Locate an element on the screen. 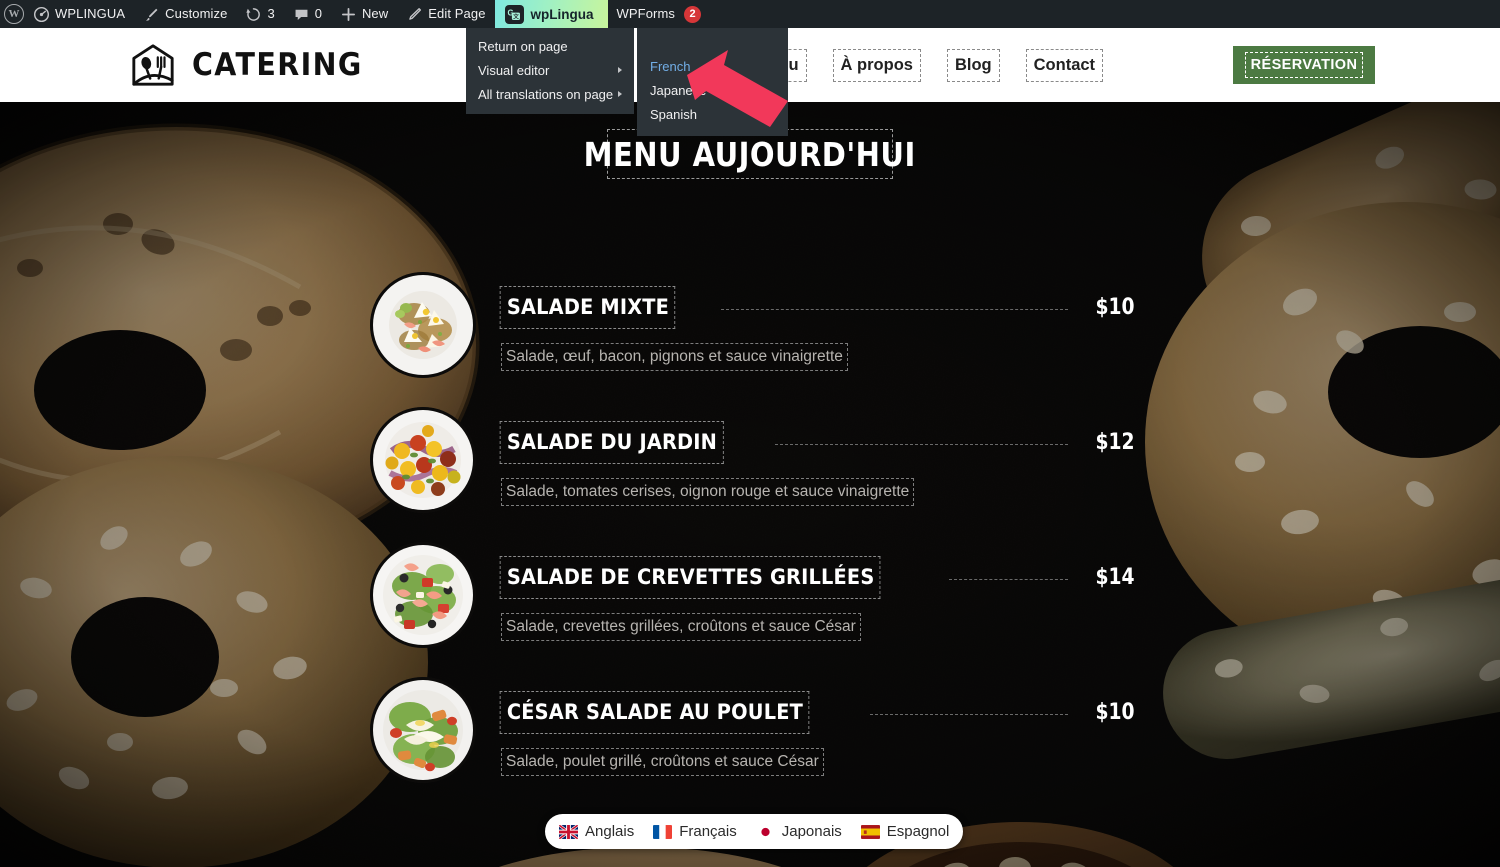  wplingua-submenu-label: French is located at coordinates (670, 66).